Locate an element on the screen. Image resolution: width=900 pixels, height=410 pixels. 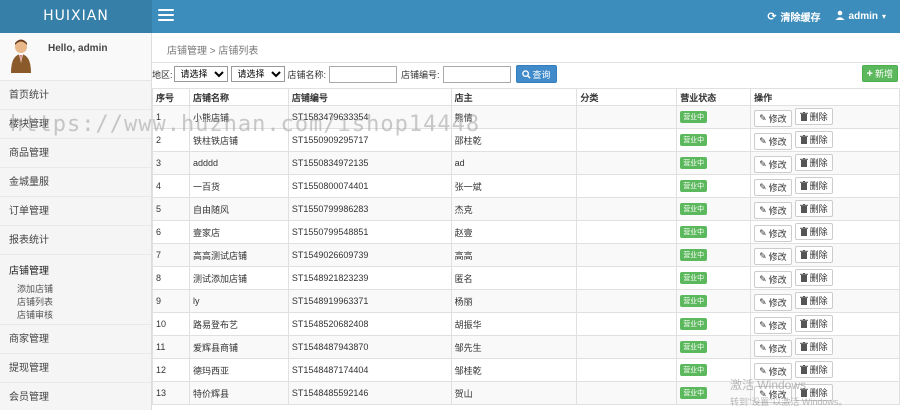
sidebar-subitem-shop-list: 店铺列表 is located at coordinates (80, 302).